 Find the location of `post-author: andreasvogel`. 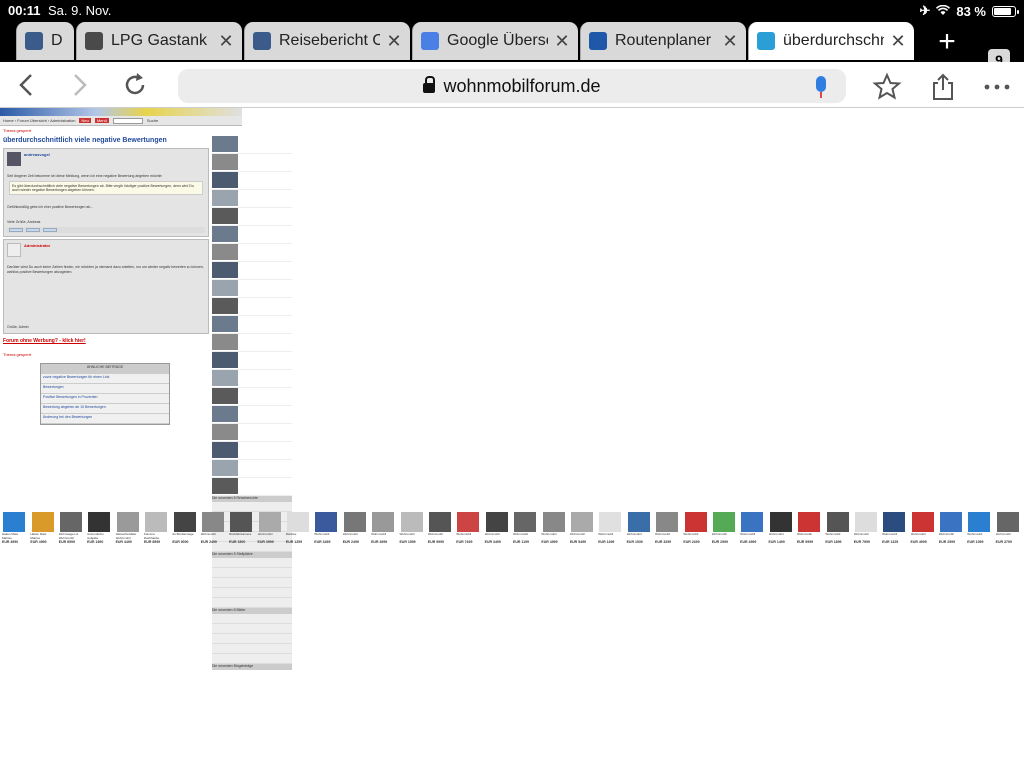

post-author: andreasvogel is located at coordinates (37, 159).